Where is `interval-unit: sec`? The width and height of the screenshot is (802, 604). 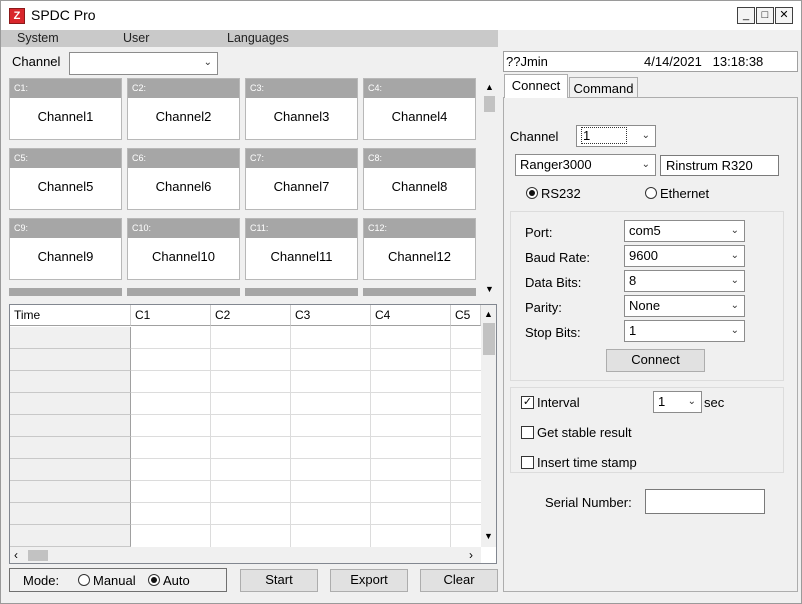
interval-unit: sec is located at coordinates (714, 402).